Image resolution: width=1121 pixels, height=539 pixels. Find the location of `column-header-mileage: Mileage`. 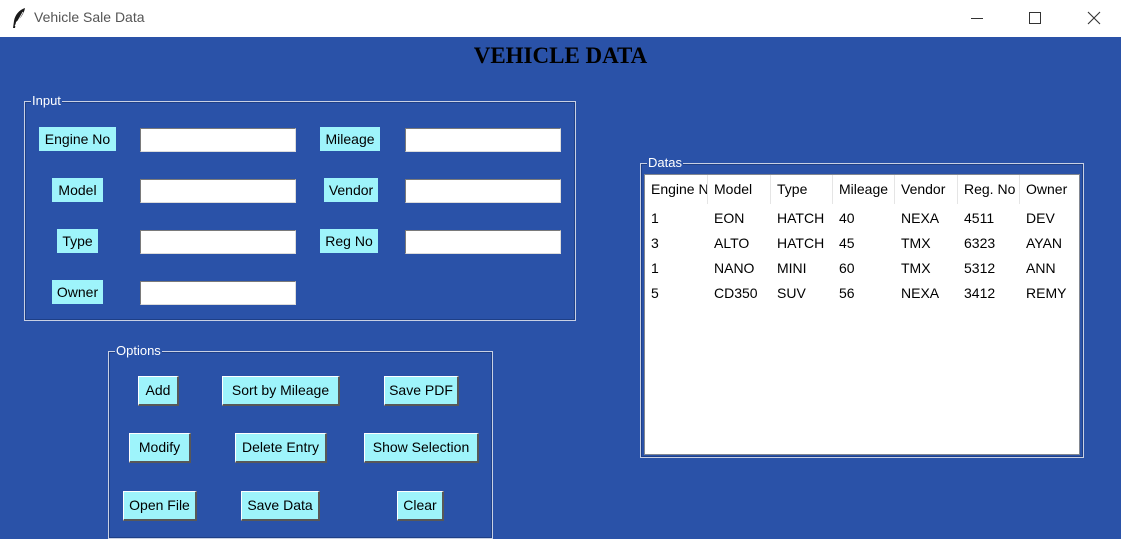

column-header-mileage: Mileage is located at coordinates (864, 189).